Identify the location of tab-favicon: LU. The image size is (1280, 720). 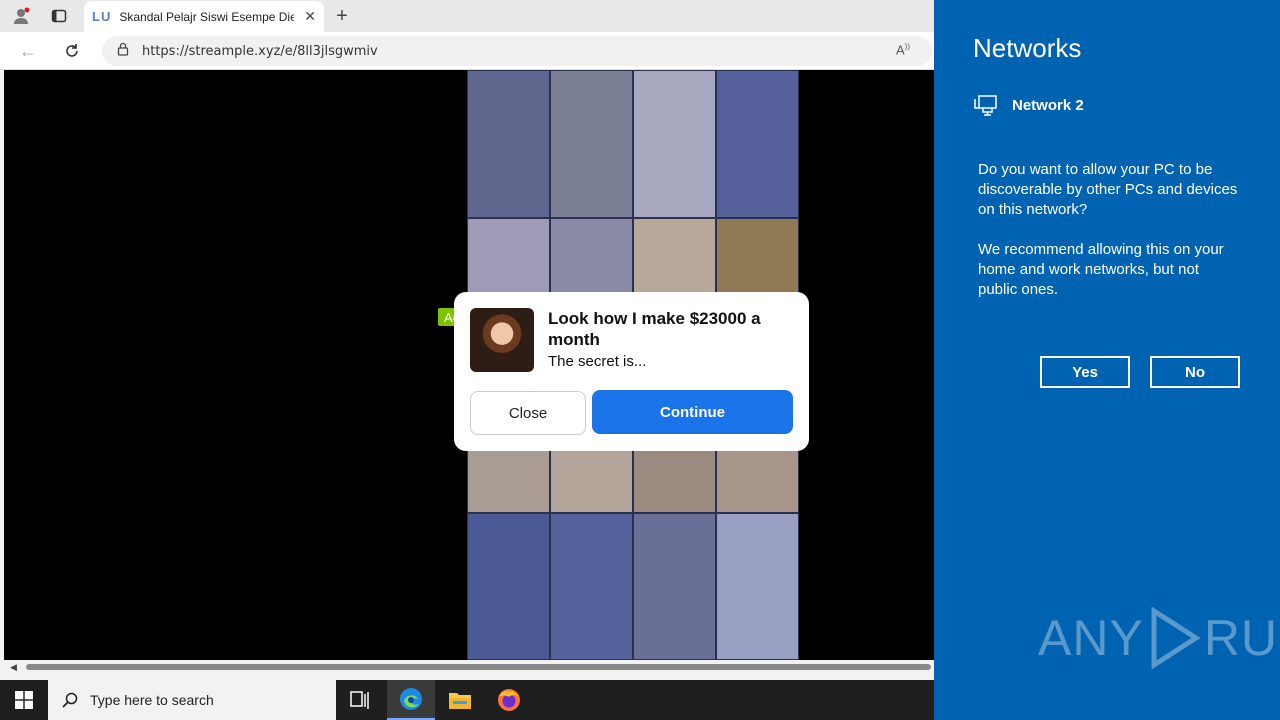
(102, 16).